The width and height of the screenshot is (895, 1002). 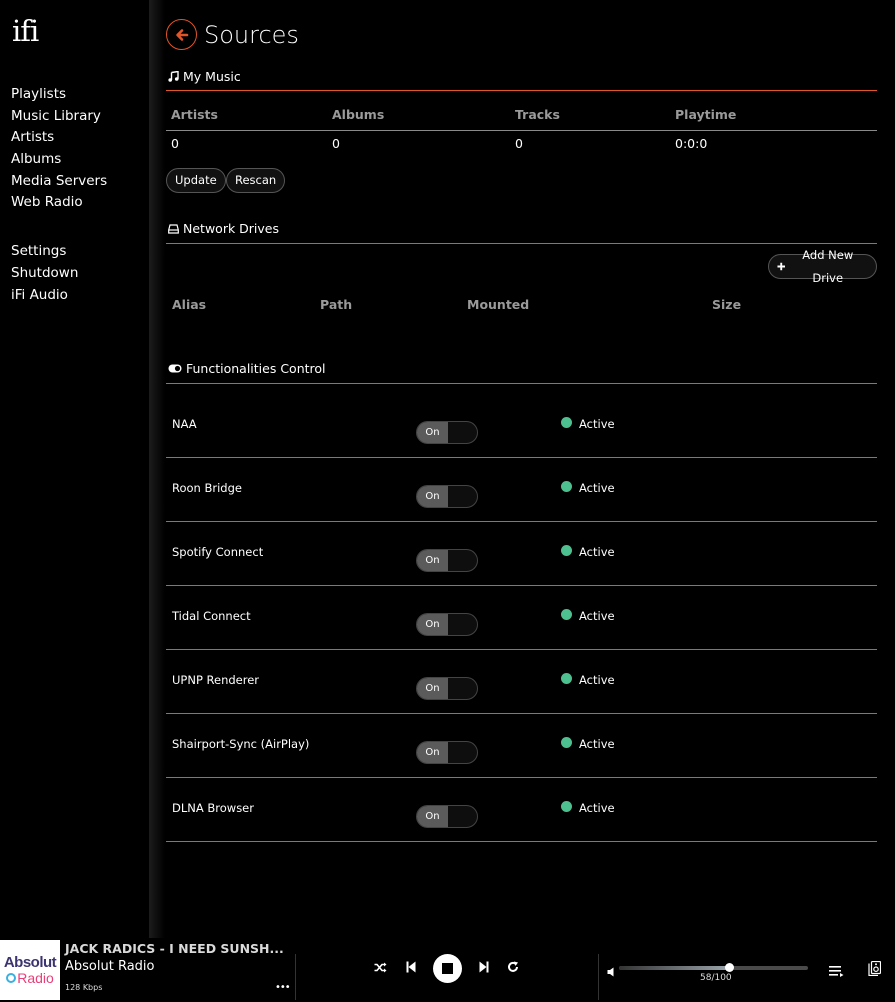 I want to click on volume-level: 58/100, so click(x=716, y=978).